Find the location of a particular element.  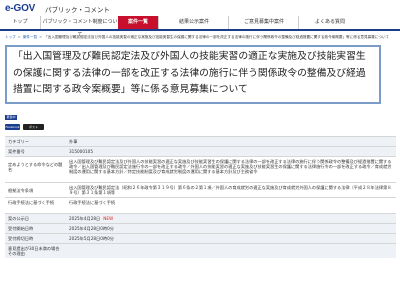

table-row: 案の公示日 2025年4月28日 NEW is located at coordinates (200, 218).